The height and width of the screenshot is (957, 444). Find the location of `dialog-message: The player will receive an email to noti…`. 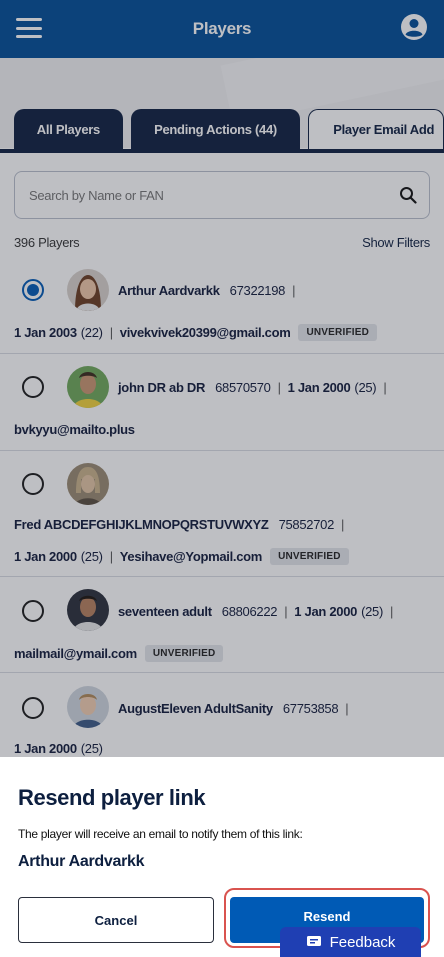

dialog-message: The player will receive an email to noti… is located at coordinates (160, 834).